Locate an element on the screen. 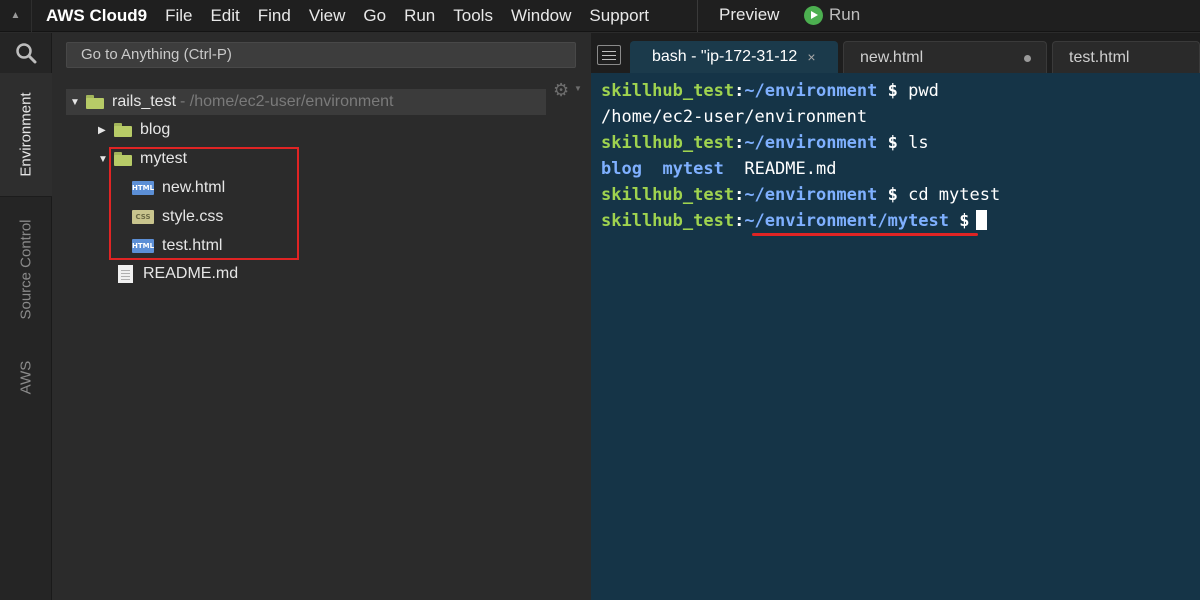 The height and width of the screenshot is (600, 1200). go-to-anything-input: Go to Anything (Ctrl-P) is located at coordinates (321, 55).